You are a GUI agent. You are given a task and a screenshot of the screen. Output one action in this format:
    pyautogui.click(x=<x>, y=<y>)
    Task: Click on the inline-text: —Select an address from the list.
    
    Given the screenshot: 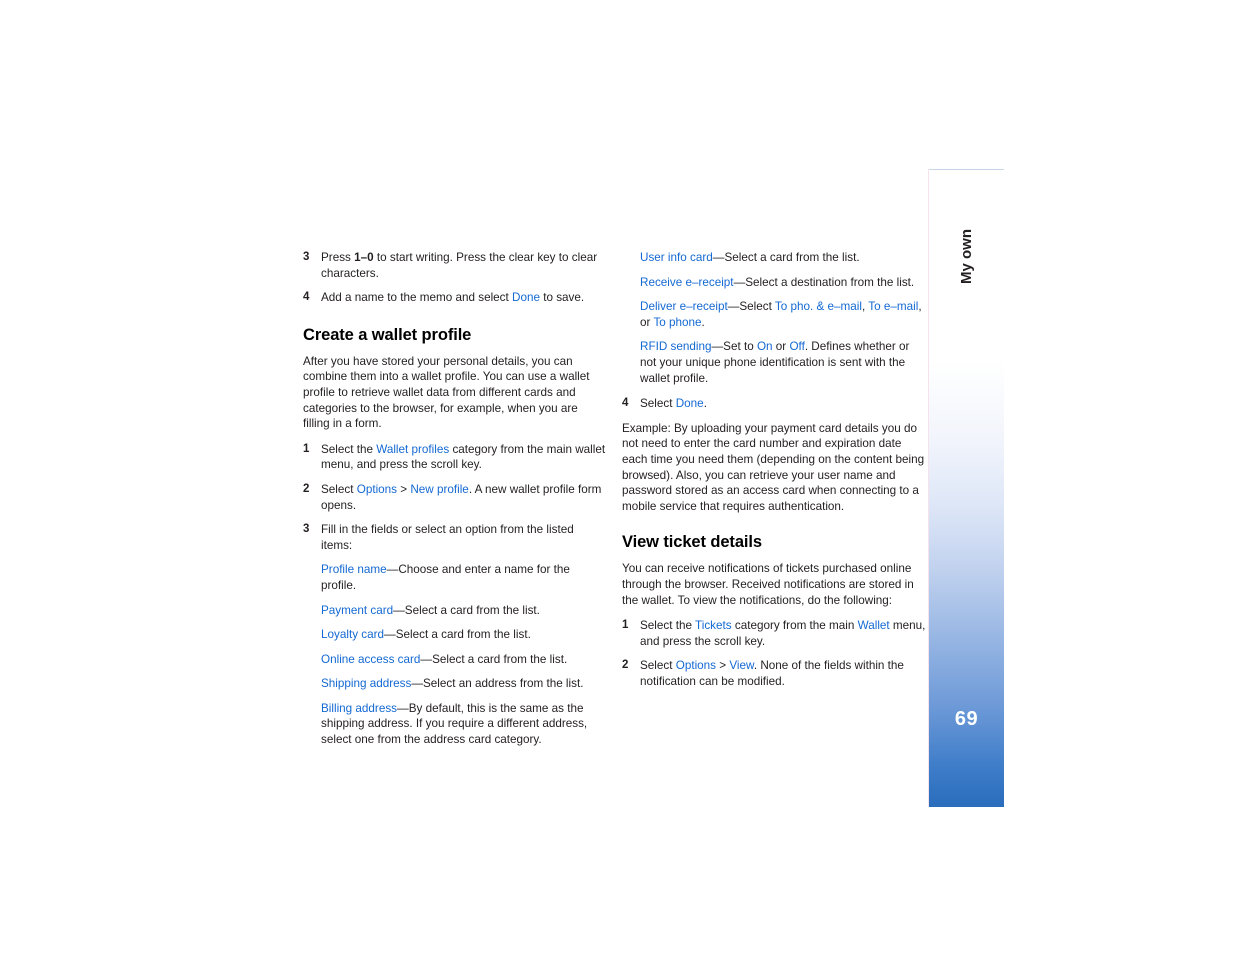 What is the action you would take?
    pyautogui.click(x=497, y=684)
    